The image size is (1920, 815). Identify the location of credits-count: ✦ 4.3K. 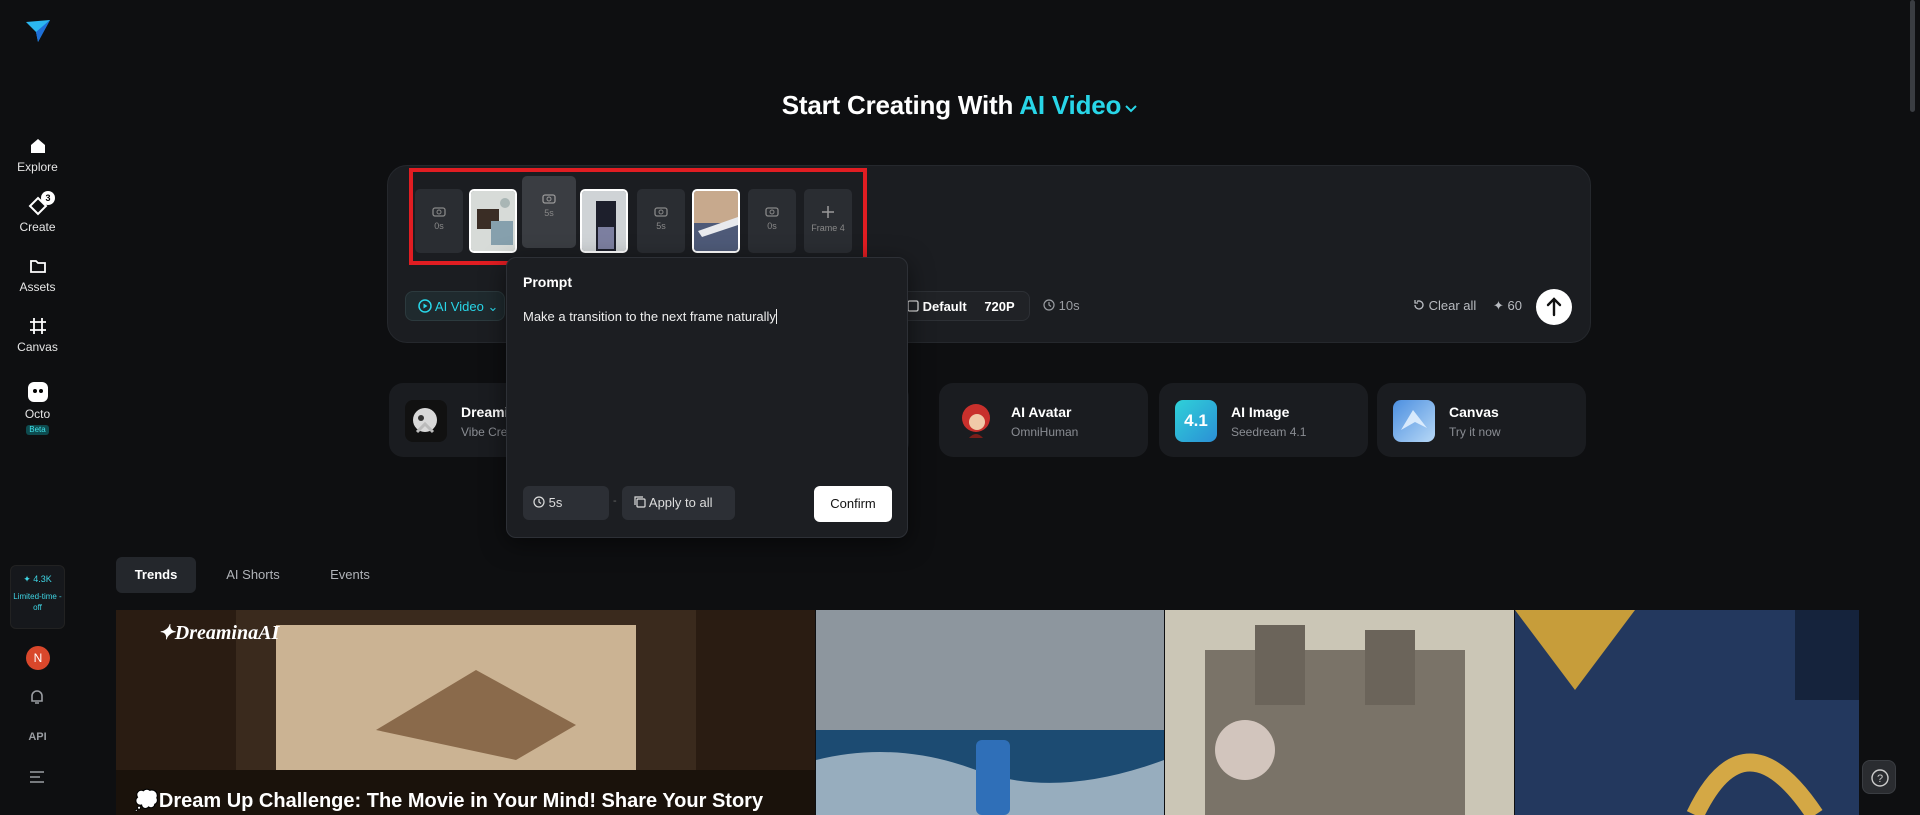
(37, 579).